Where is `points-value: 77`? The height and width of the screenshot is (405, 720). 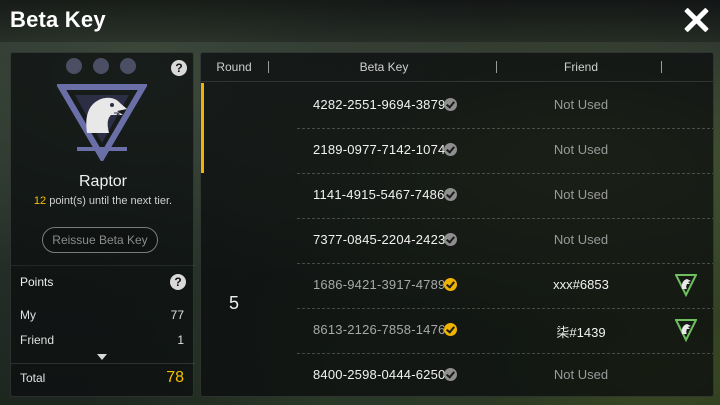
points-value: 77 is located at coordinates (177, 315).